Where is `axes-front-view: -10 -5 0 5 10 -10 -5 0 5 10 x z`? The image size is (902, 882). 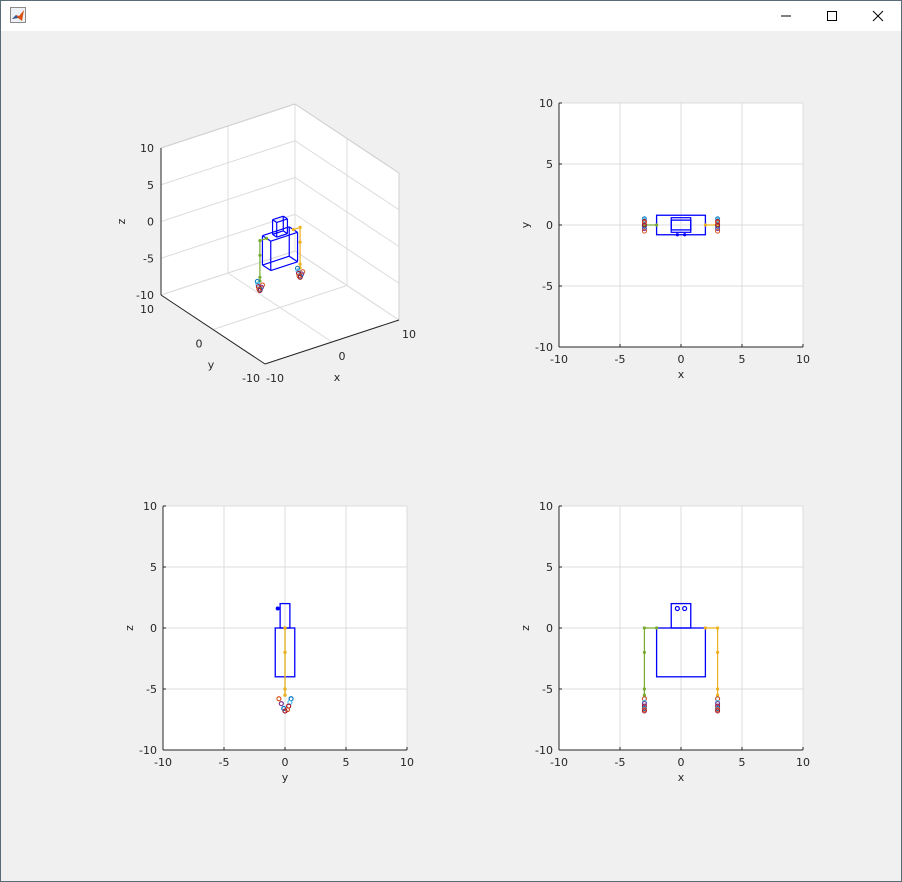
axes-front-view: -10 -5 0 5 10 -10 -5 0 5 10 x z is located at coordinates (664, 642).